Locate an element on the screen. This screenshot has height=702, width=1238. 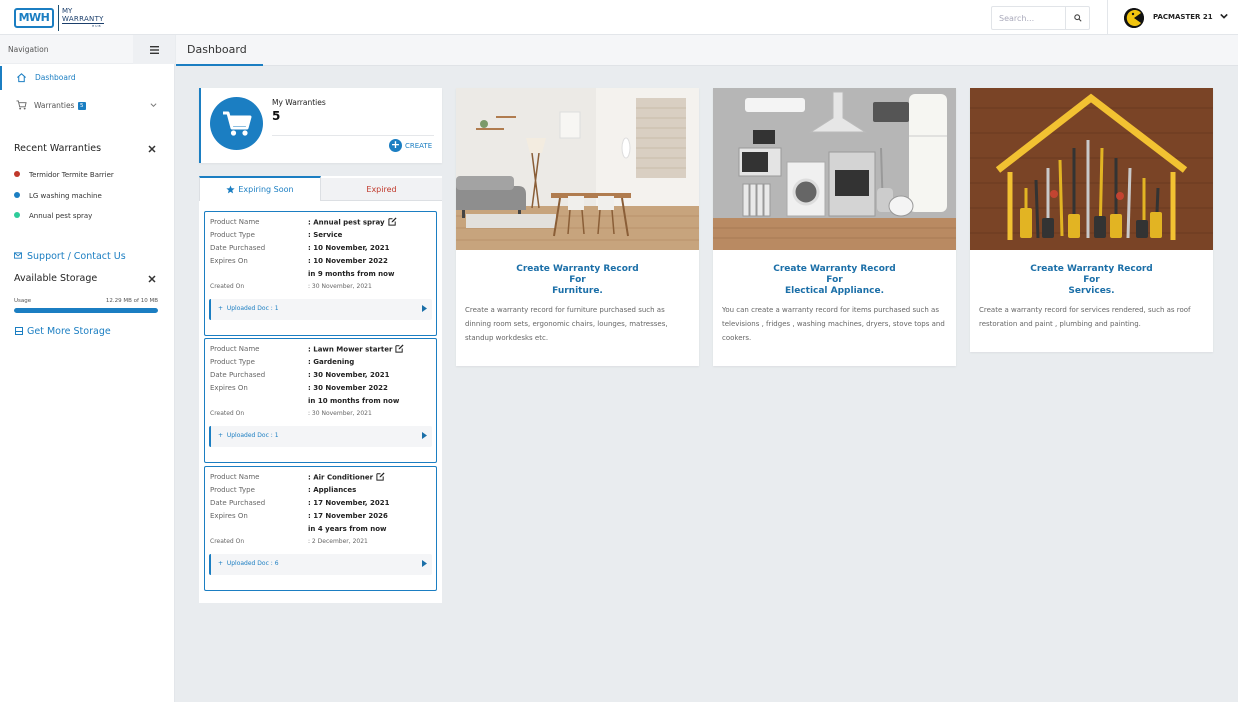
recent-warranty-item: LG washing machine is located at coordinates (58, 196).